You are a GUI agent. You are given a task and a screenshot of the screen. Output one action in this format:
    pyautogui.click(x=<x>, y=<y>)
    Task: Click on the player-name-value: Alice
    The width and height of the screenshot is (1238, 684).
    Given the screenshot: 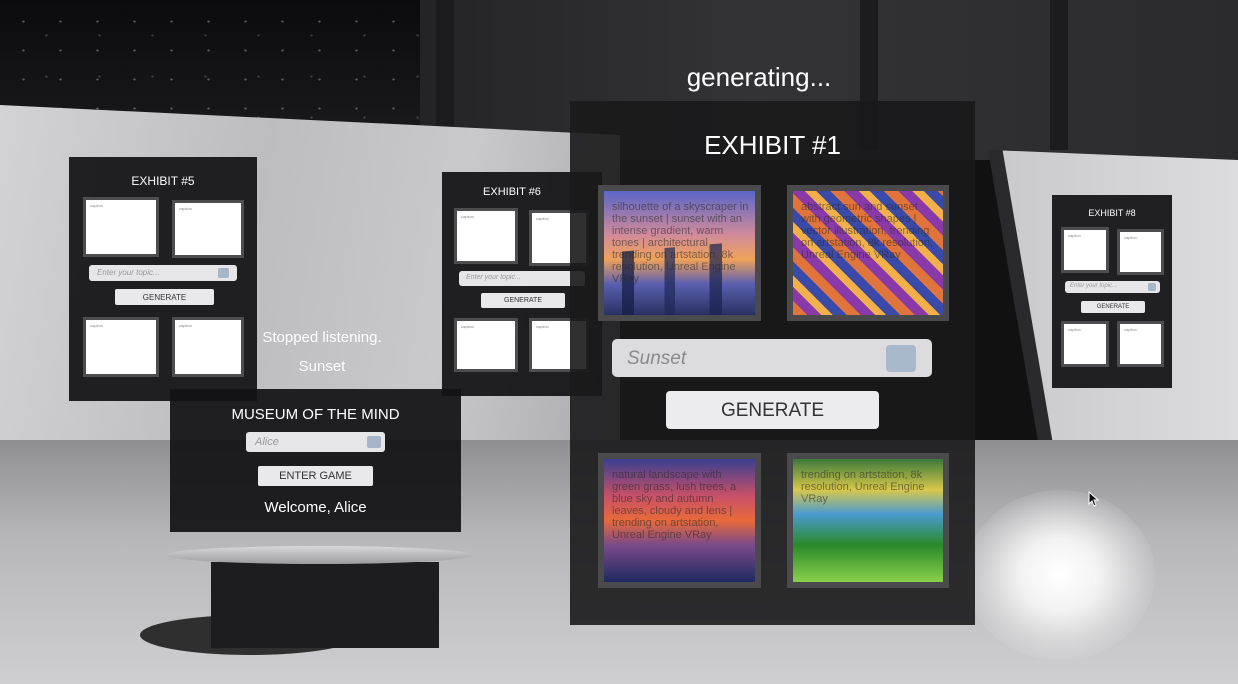 What is the action you would take?
    pyautogui.click(x=267, y=442)
    